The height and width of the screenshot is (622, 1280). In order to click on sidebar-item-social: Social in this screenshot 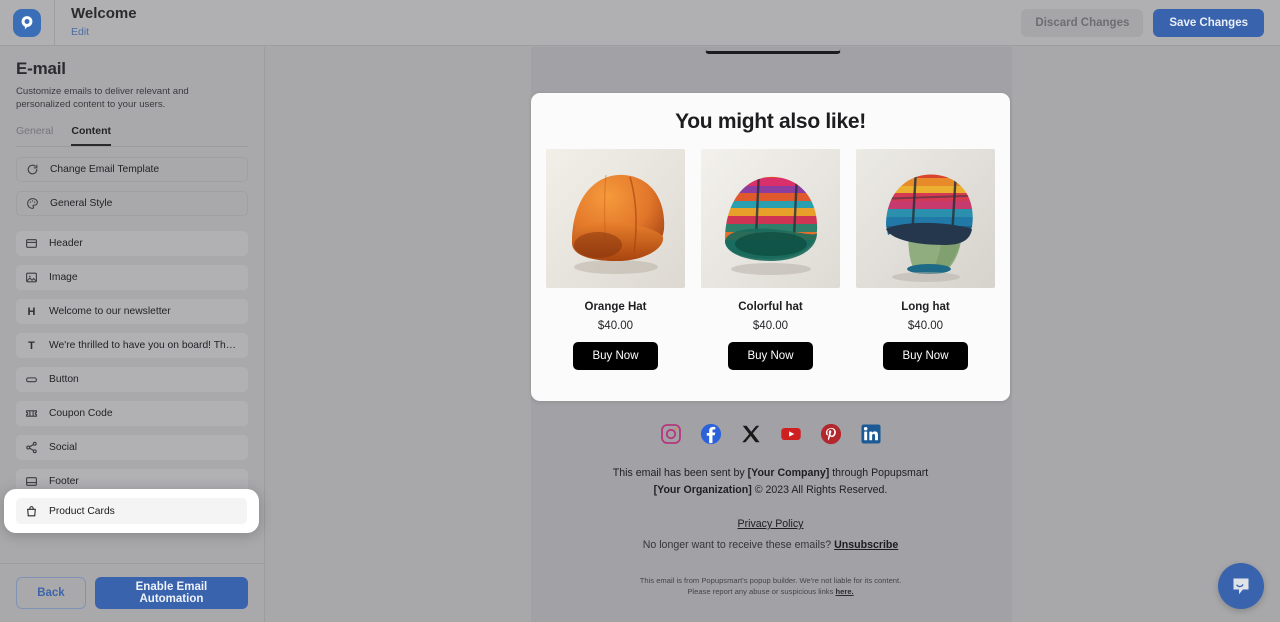, I will do `click(132, 447)`.